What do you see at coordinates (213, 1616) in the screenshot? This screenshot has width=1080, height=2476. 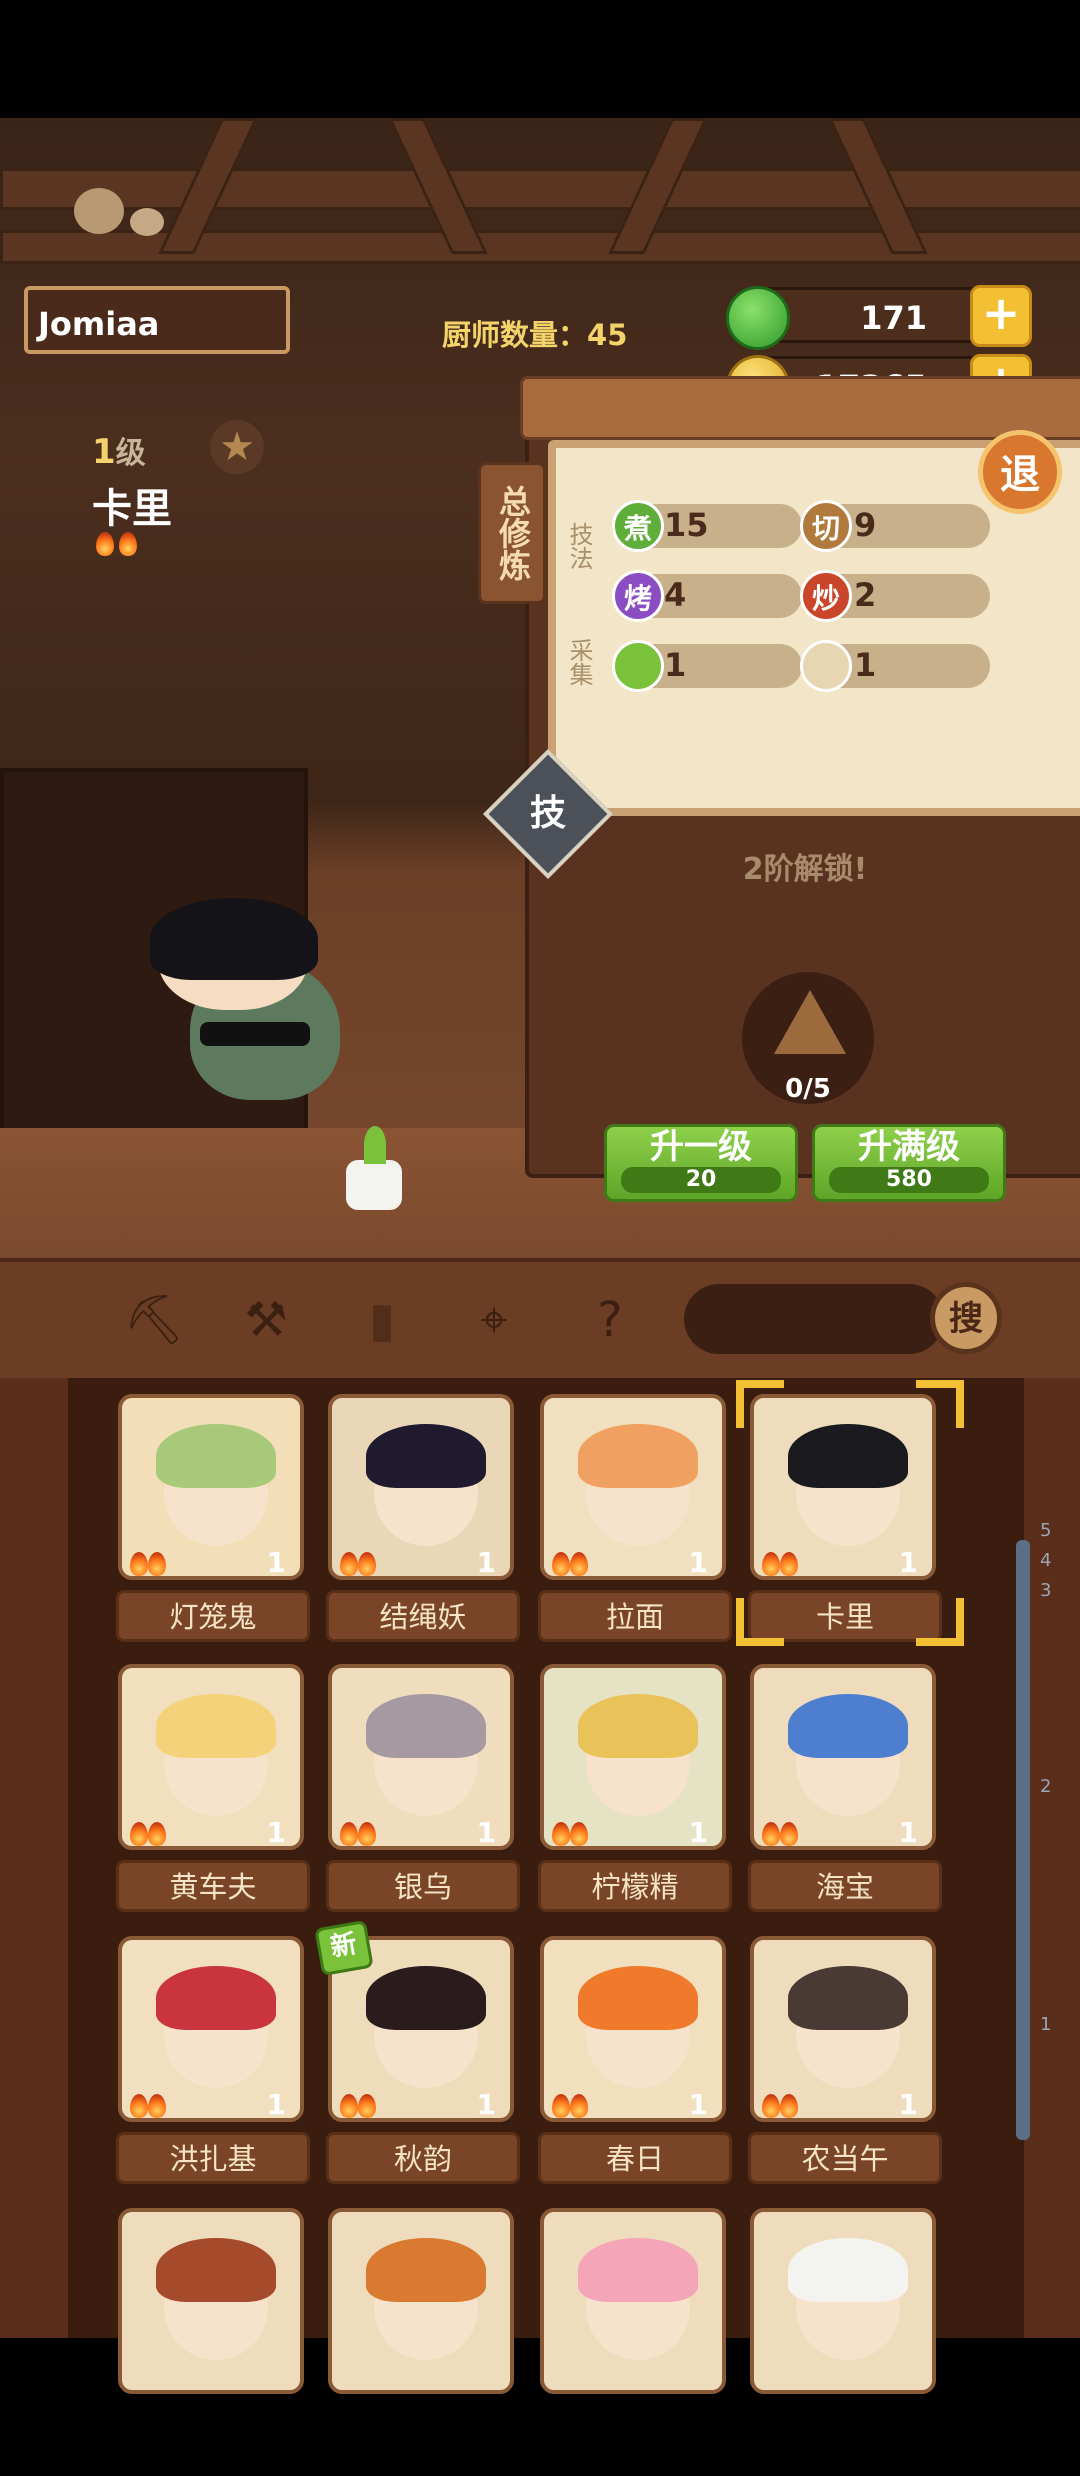 I see `chef-card-name: 灯笼鬼` at bounding box center [213, 1616].